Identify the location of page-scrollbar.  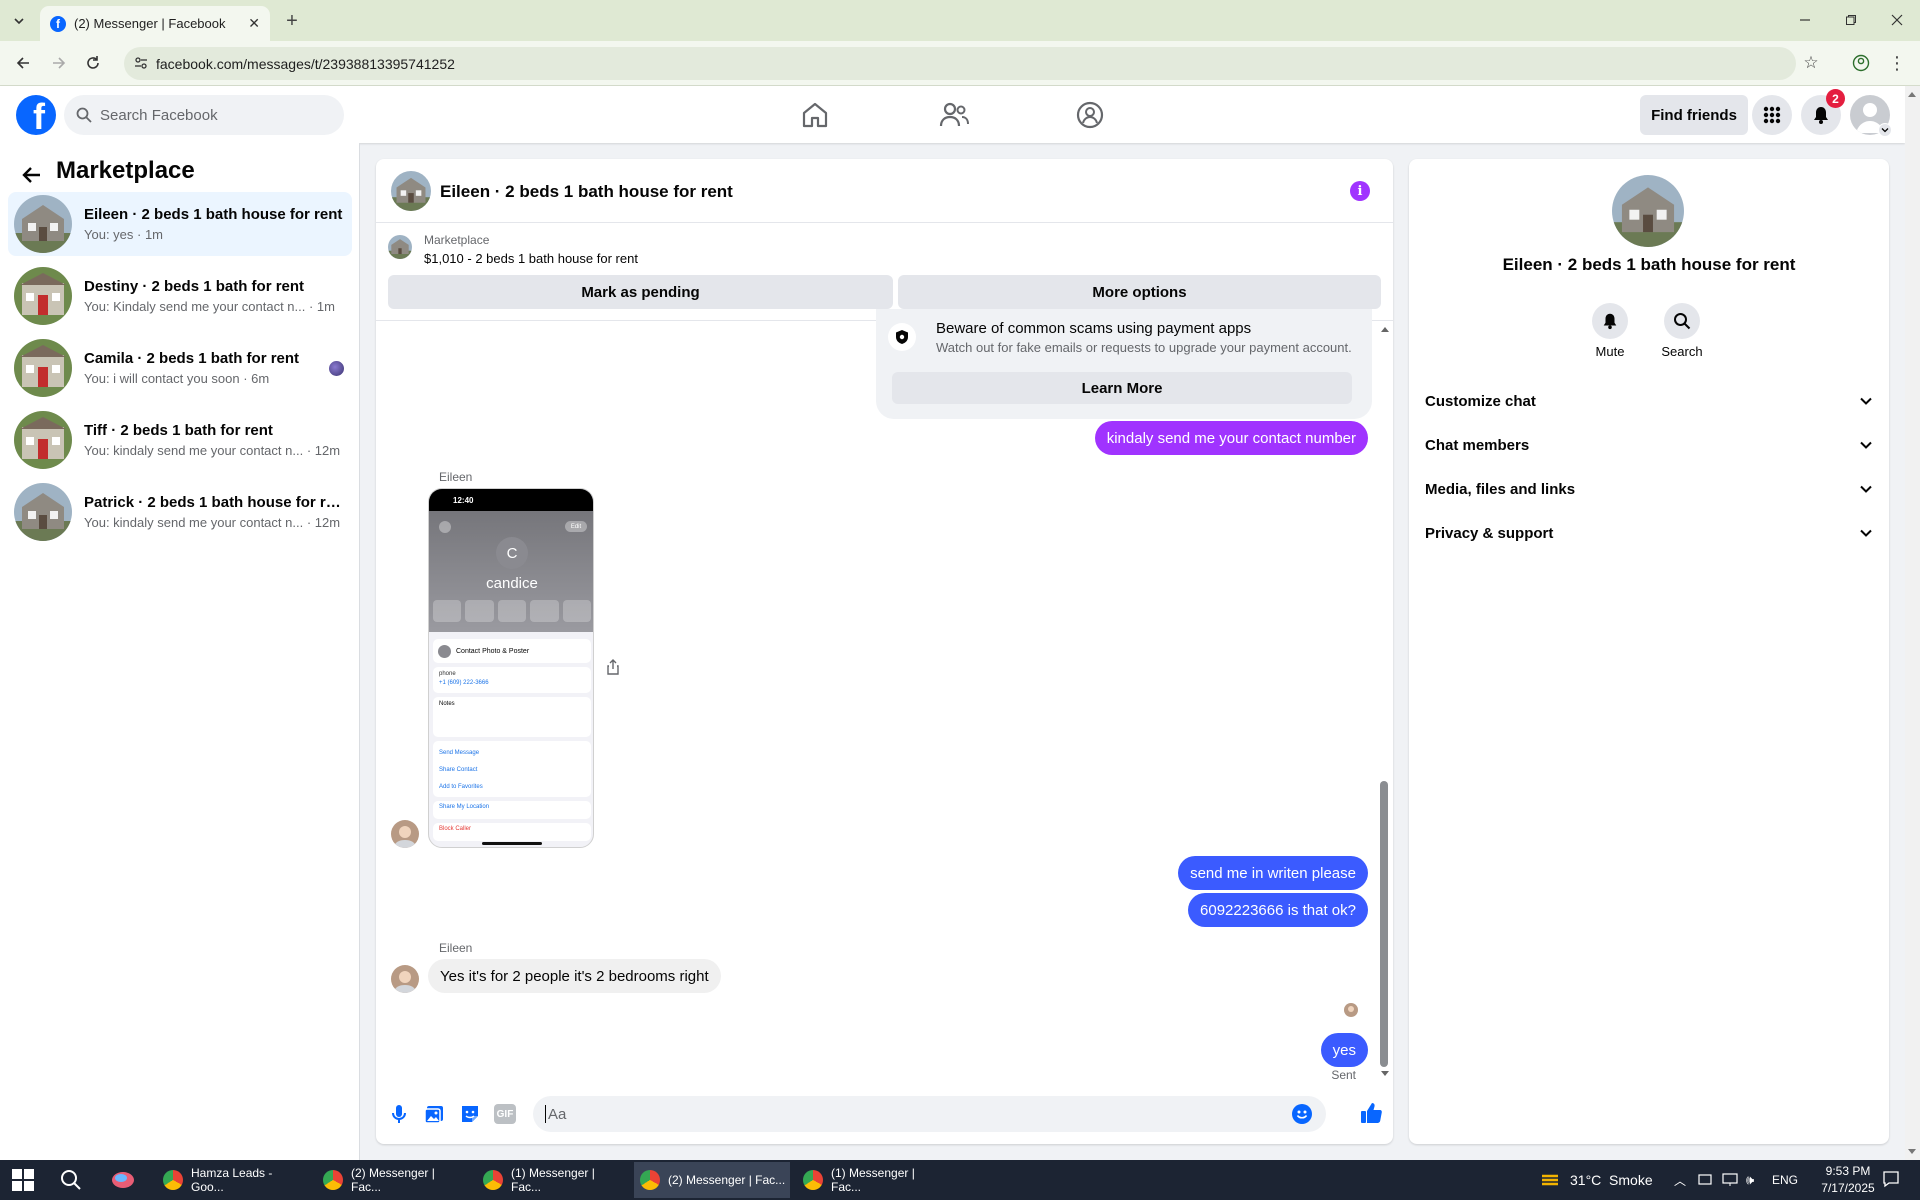
(1912, 623).